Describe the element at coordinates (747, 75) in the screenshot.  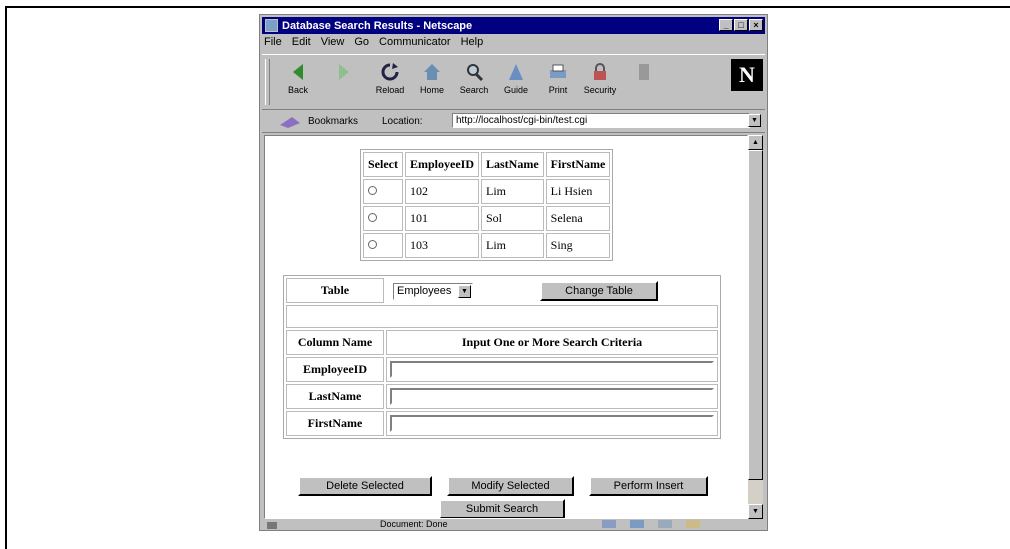
I see `netscape-logo: N` at that location.